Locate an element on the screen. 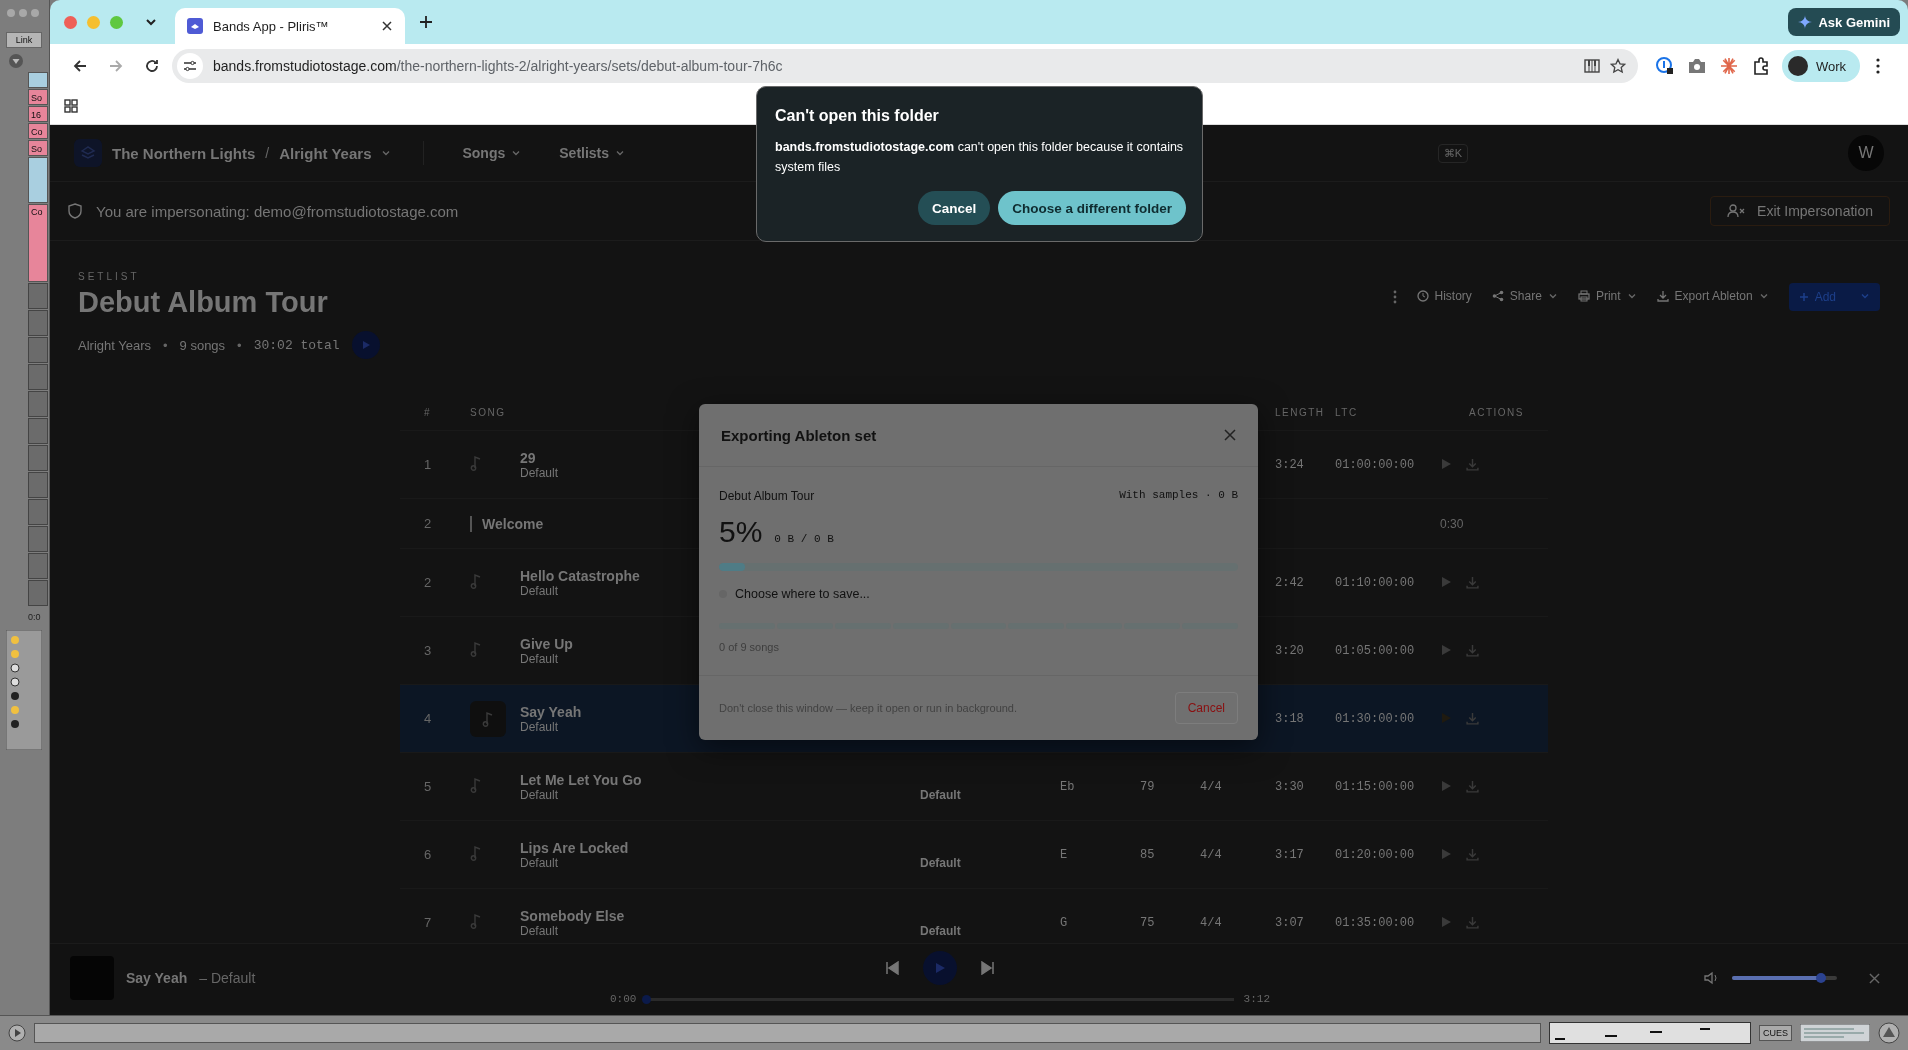 The image size is (1908, 1050). album-name: Alright Years is located at coordinates (325, 153).